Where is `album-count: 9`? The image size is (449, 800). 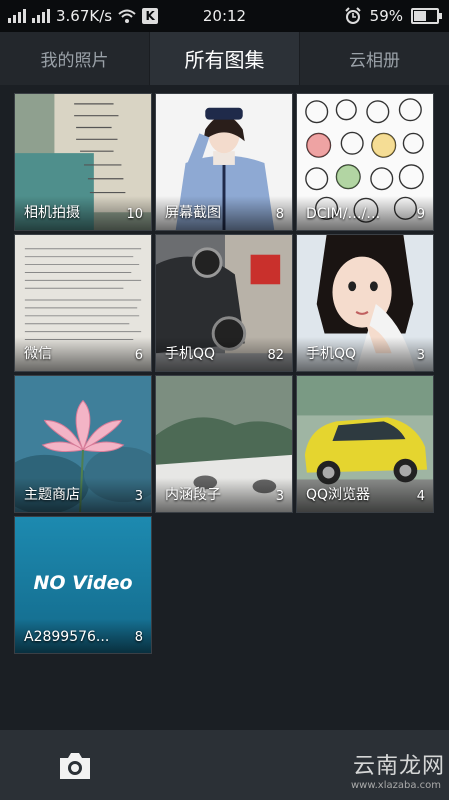
album-count: 9 is located at coordinates (420, 214).